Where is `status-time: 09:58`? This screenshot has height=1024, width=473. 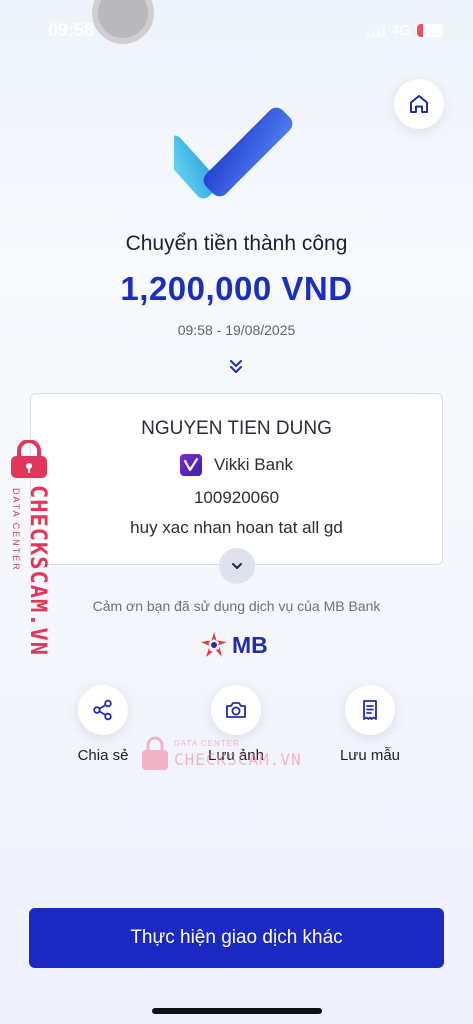 status-time: 09:58 is located at coordinates (71, 30).